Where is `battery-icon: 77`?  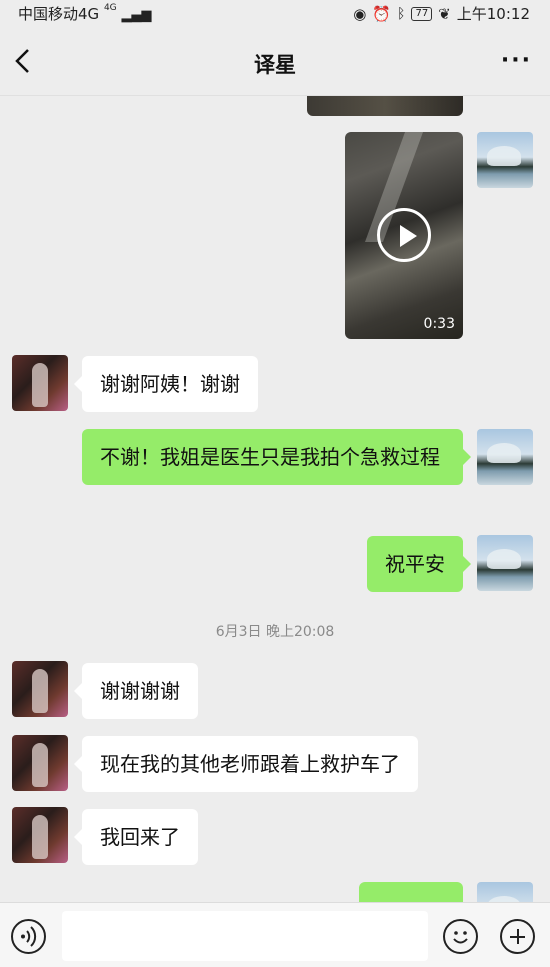
battery-icon: 77 is located at coordinates (422, 13).